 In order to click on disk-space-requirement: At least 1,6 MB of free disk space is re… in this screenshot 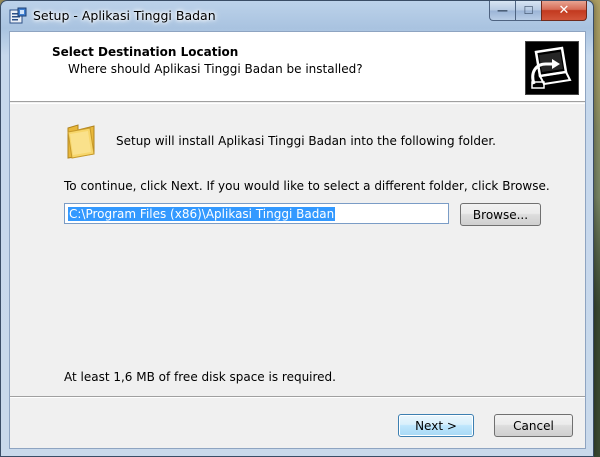, I will do `click(200, 377)`.